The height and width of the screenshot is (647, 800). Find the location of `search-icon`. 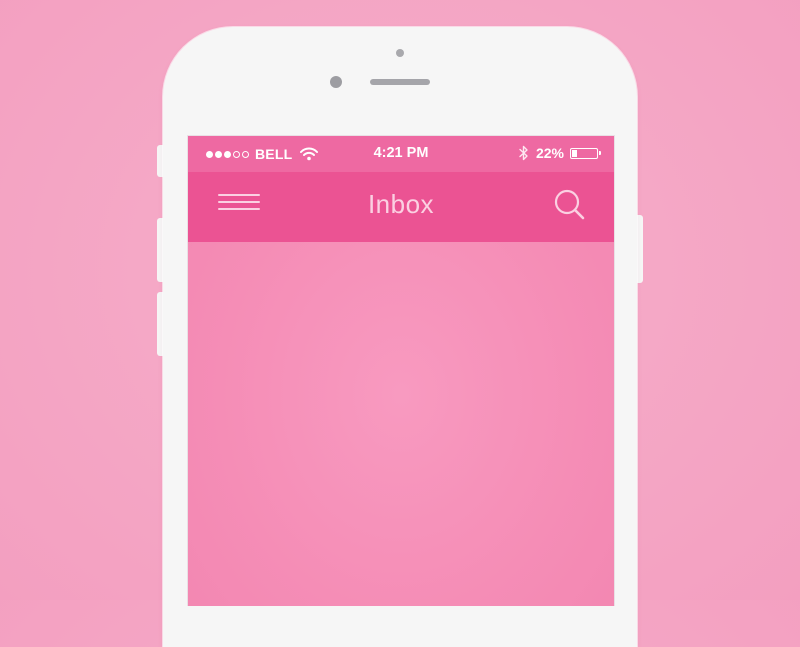

search-icon is located at coordinates (569, 205).